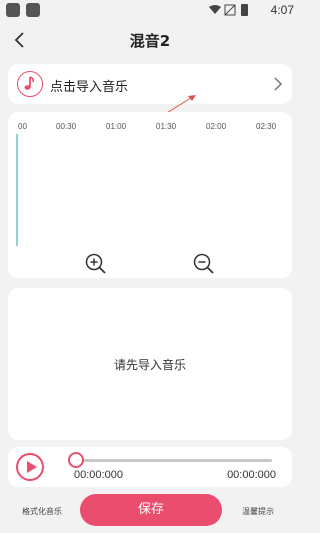 This screenshot has height=533, width=320. Describe the element at coordinates (174, 460) in the screenshot. I see `progress-track` at that location.